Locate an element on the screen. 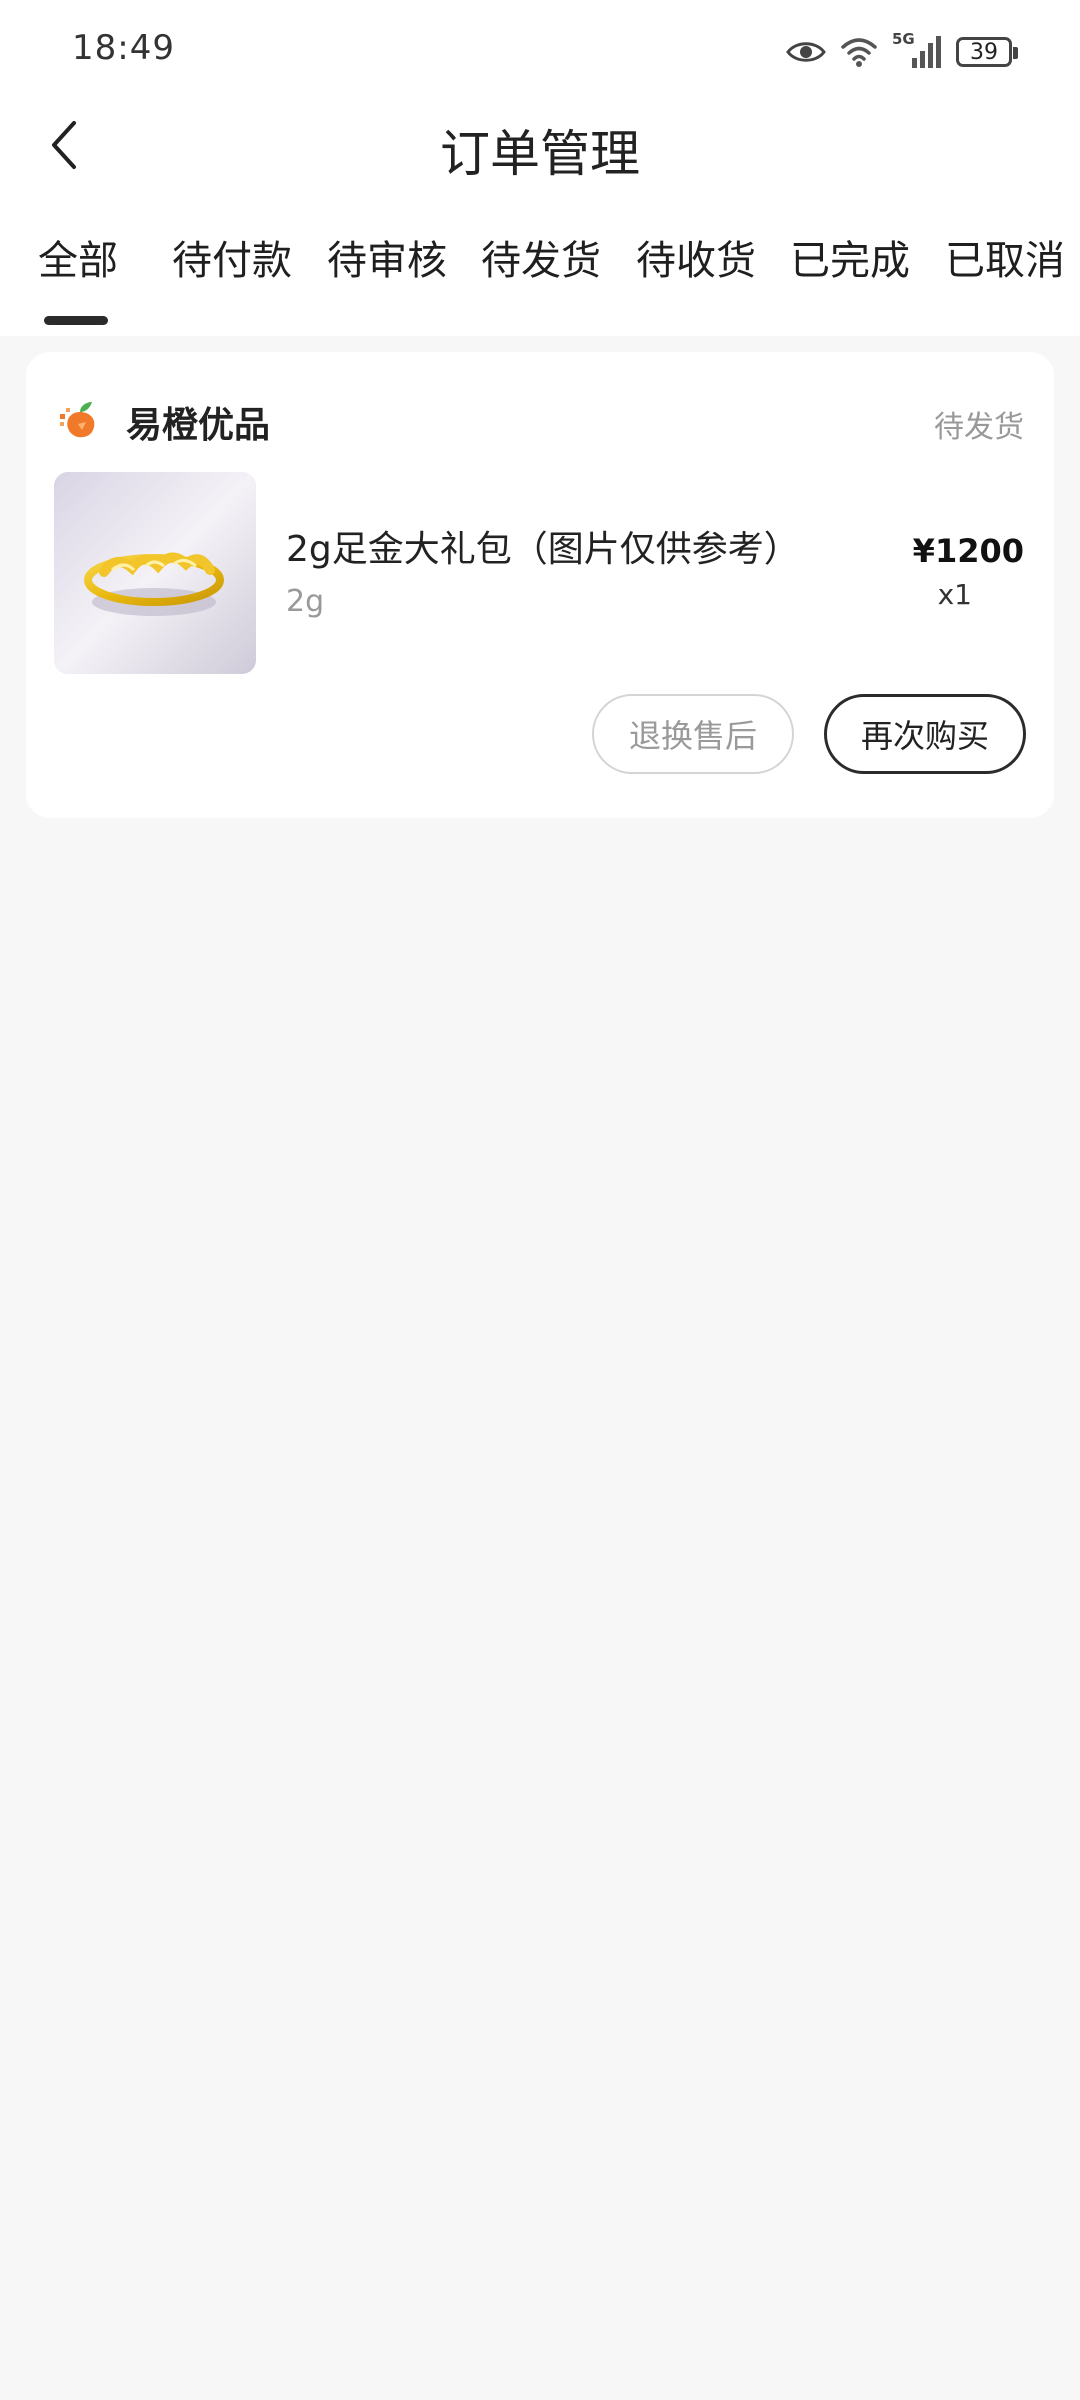  app-header: 订单管理 is located at coordinates (540, 146).